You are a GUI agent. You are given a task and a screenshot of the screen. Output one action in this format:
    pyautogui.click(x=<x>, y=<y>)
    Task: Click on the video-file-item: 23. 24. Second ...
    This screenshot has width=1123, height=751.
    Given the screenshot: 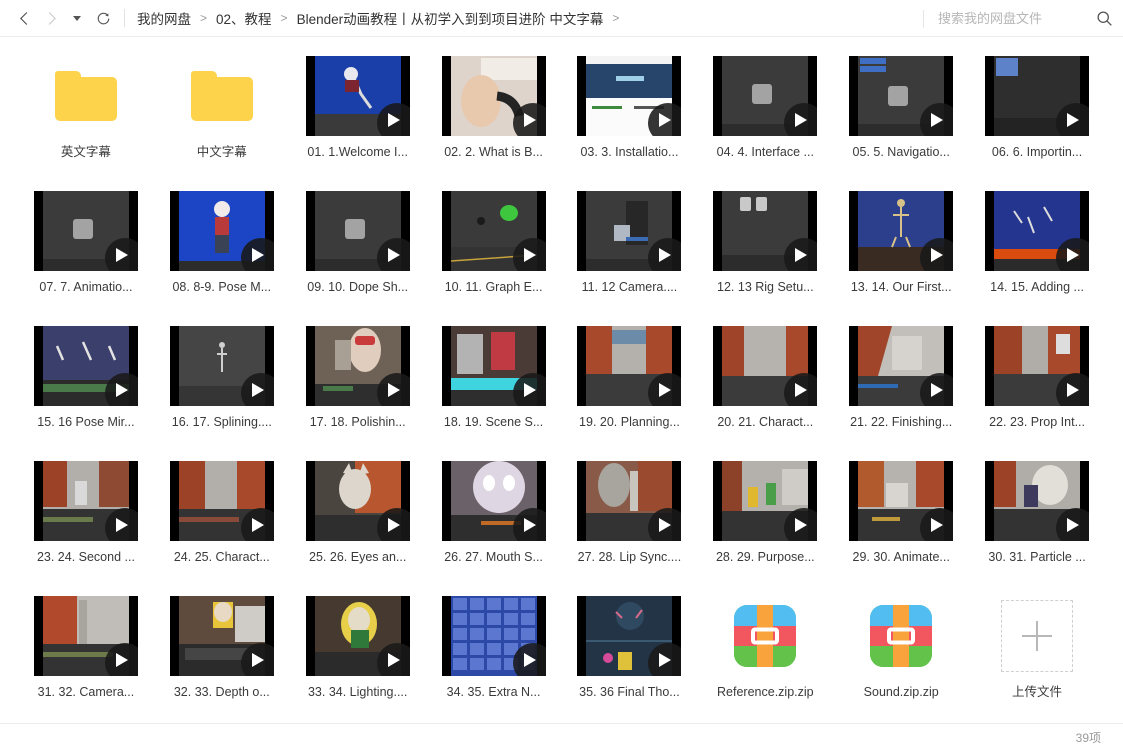 What is the action you would take?
    pyautogui.click(x=86, y=517)
    